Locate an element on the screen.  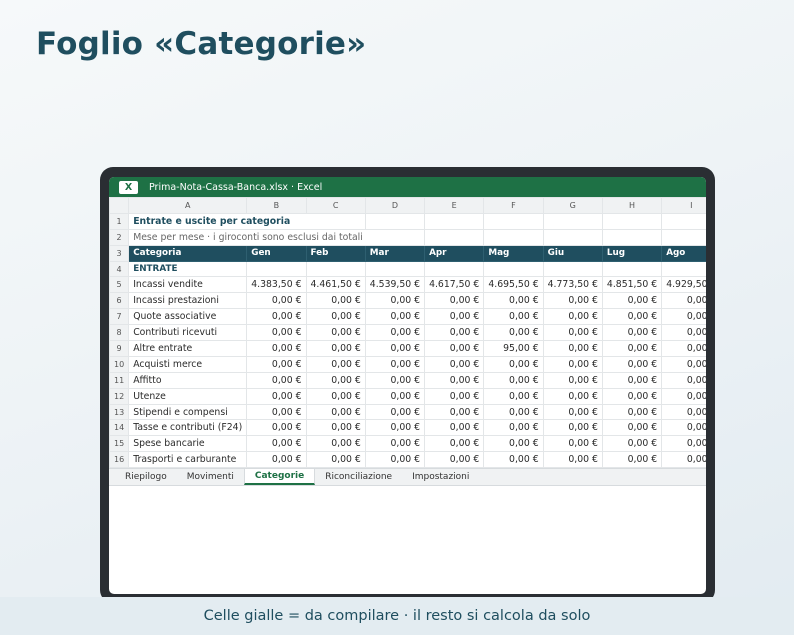
category-label-cell: Incassi prestazioni is located at coordinates (188, 301).